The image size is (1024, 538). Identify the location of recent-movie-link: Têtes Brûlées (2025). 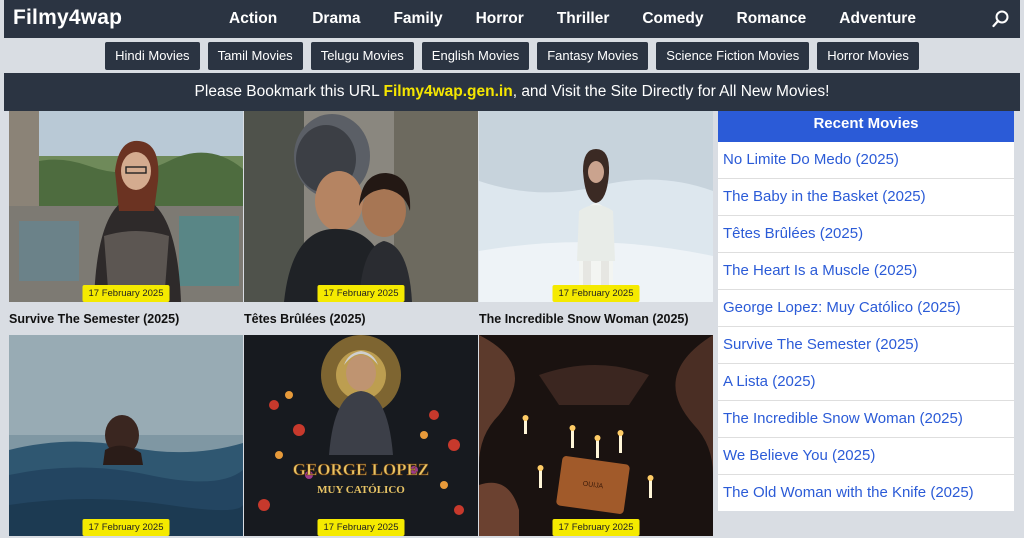
(866, 234).